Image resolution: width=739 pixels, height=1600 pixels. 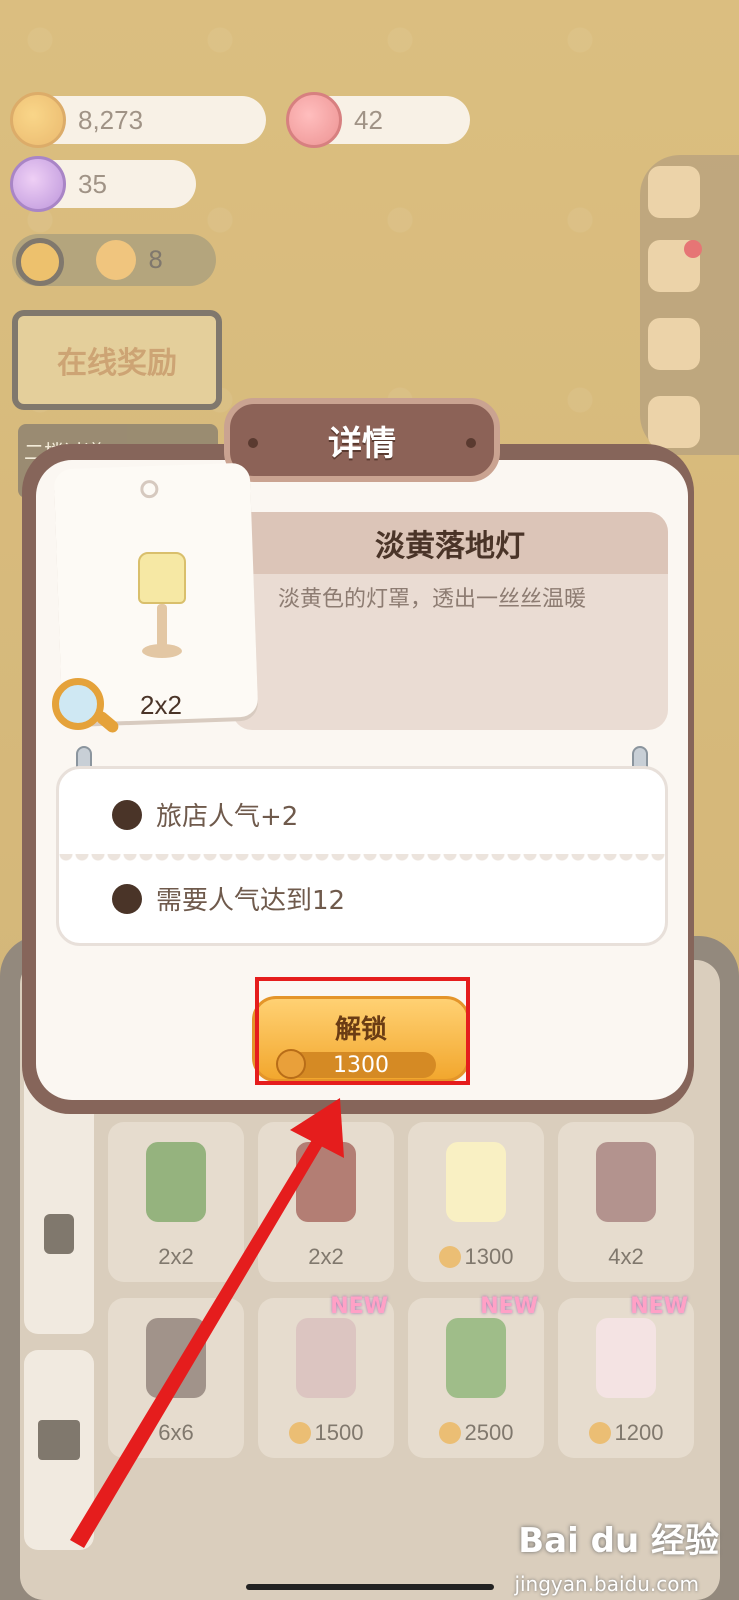 I want to click on home-indicator, so click(x=370, y=1587).